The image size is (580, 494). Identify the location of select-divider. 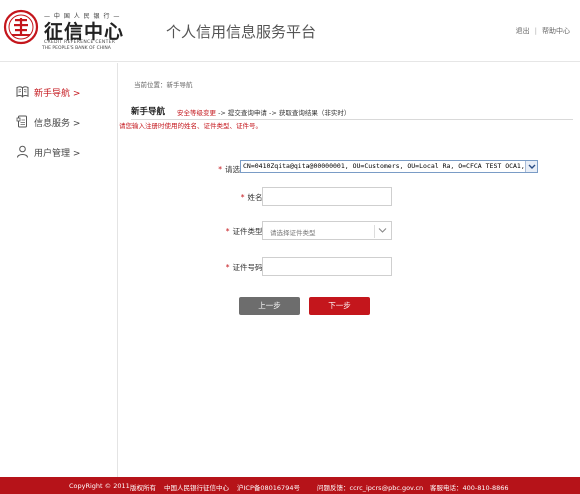
(374, 231).